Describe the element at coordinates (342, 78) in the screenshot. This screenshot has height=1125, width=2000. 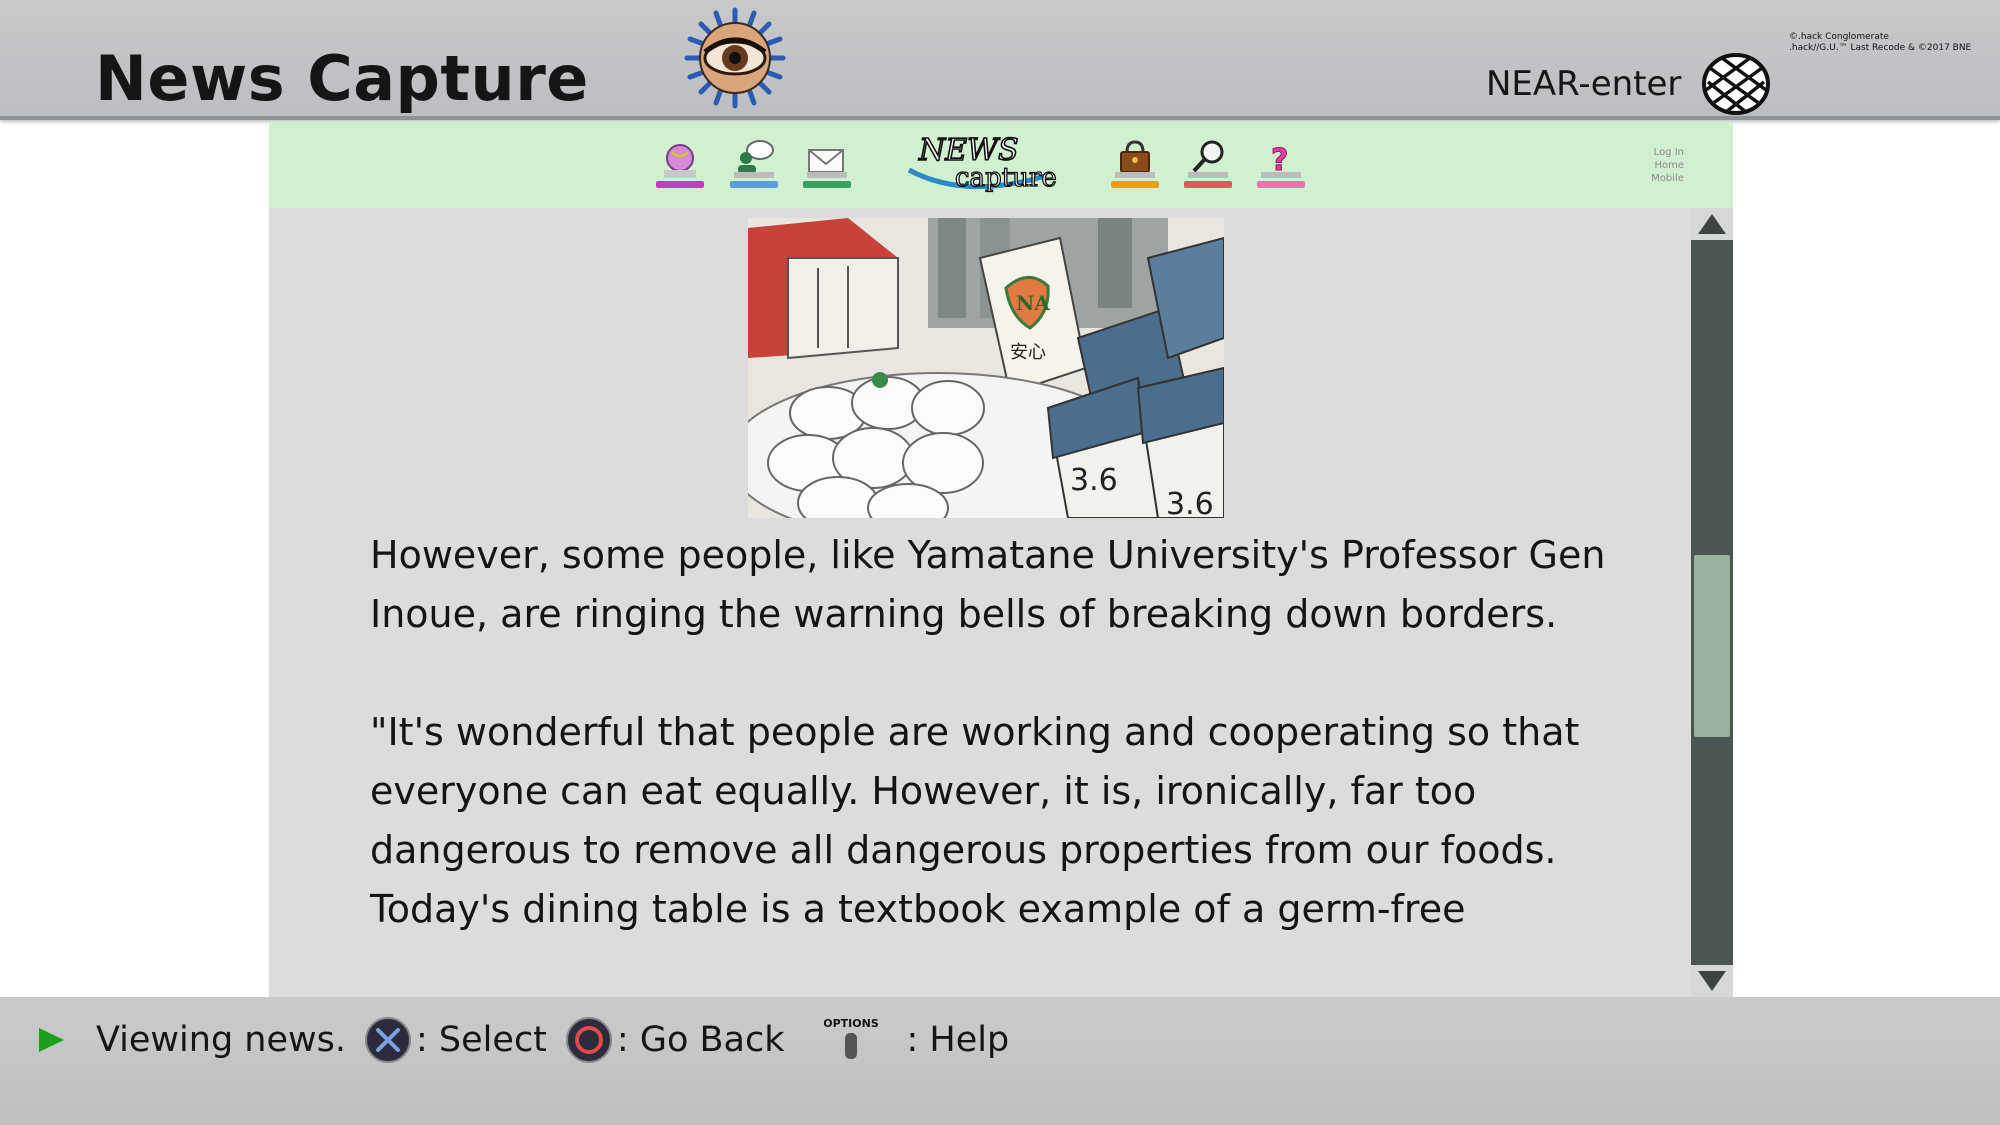
I see `app-title: News Capture` at that location.